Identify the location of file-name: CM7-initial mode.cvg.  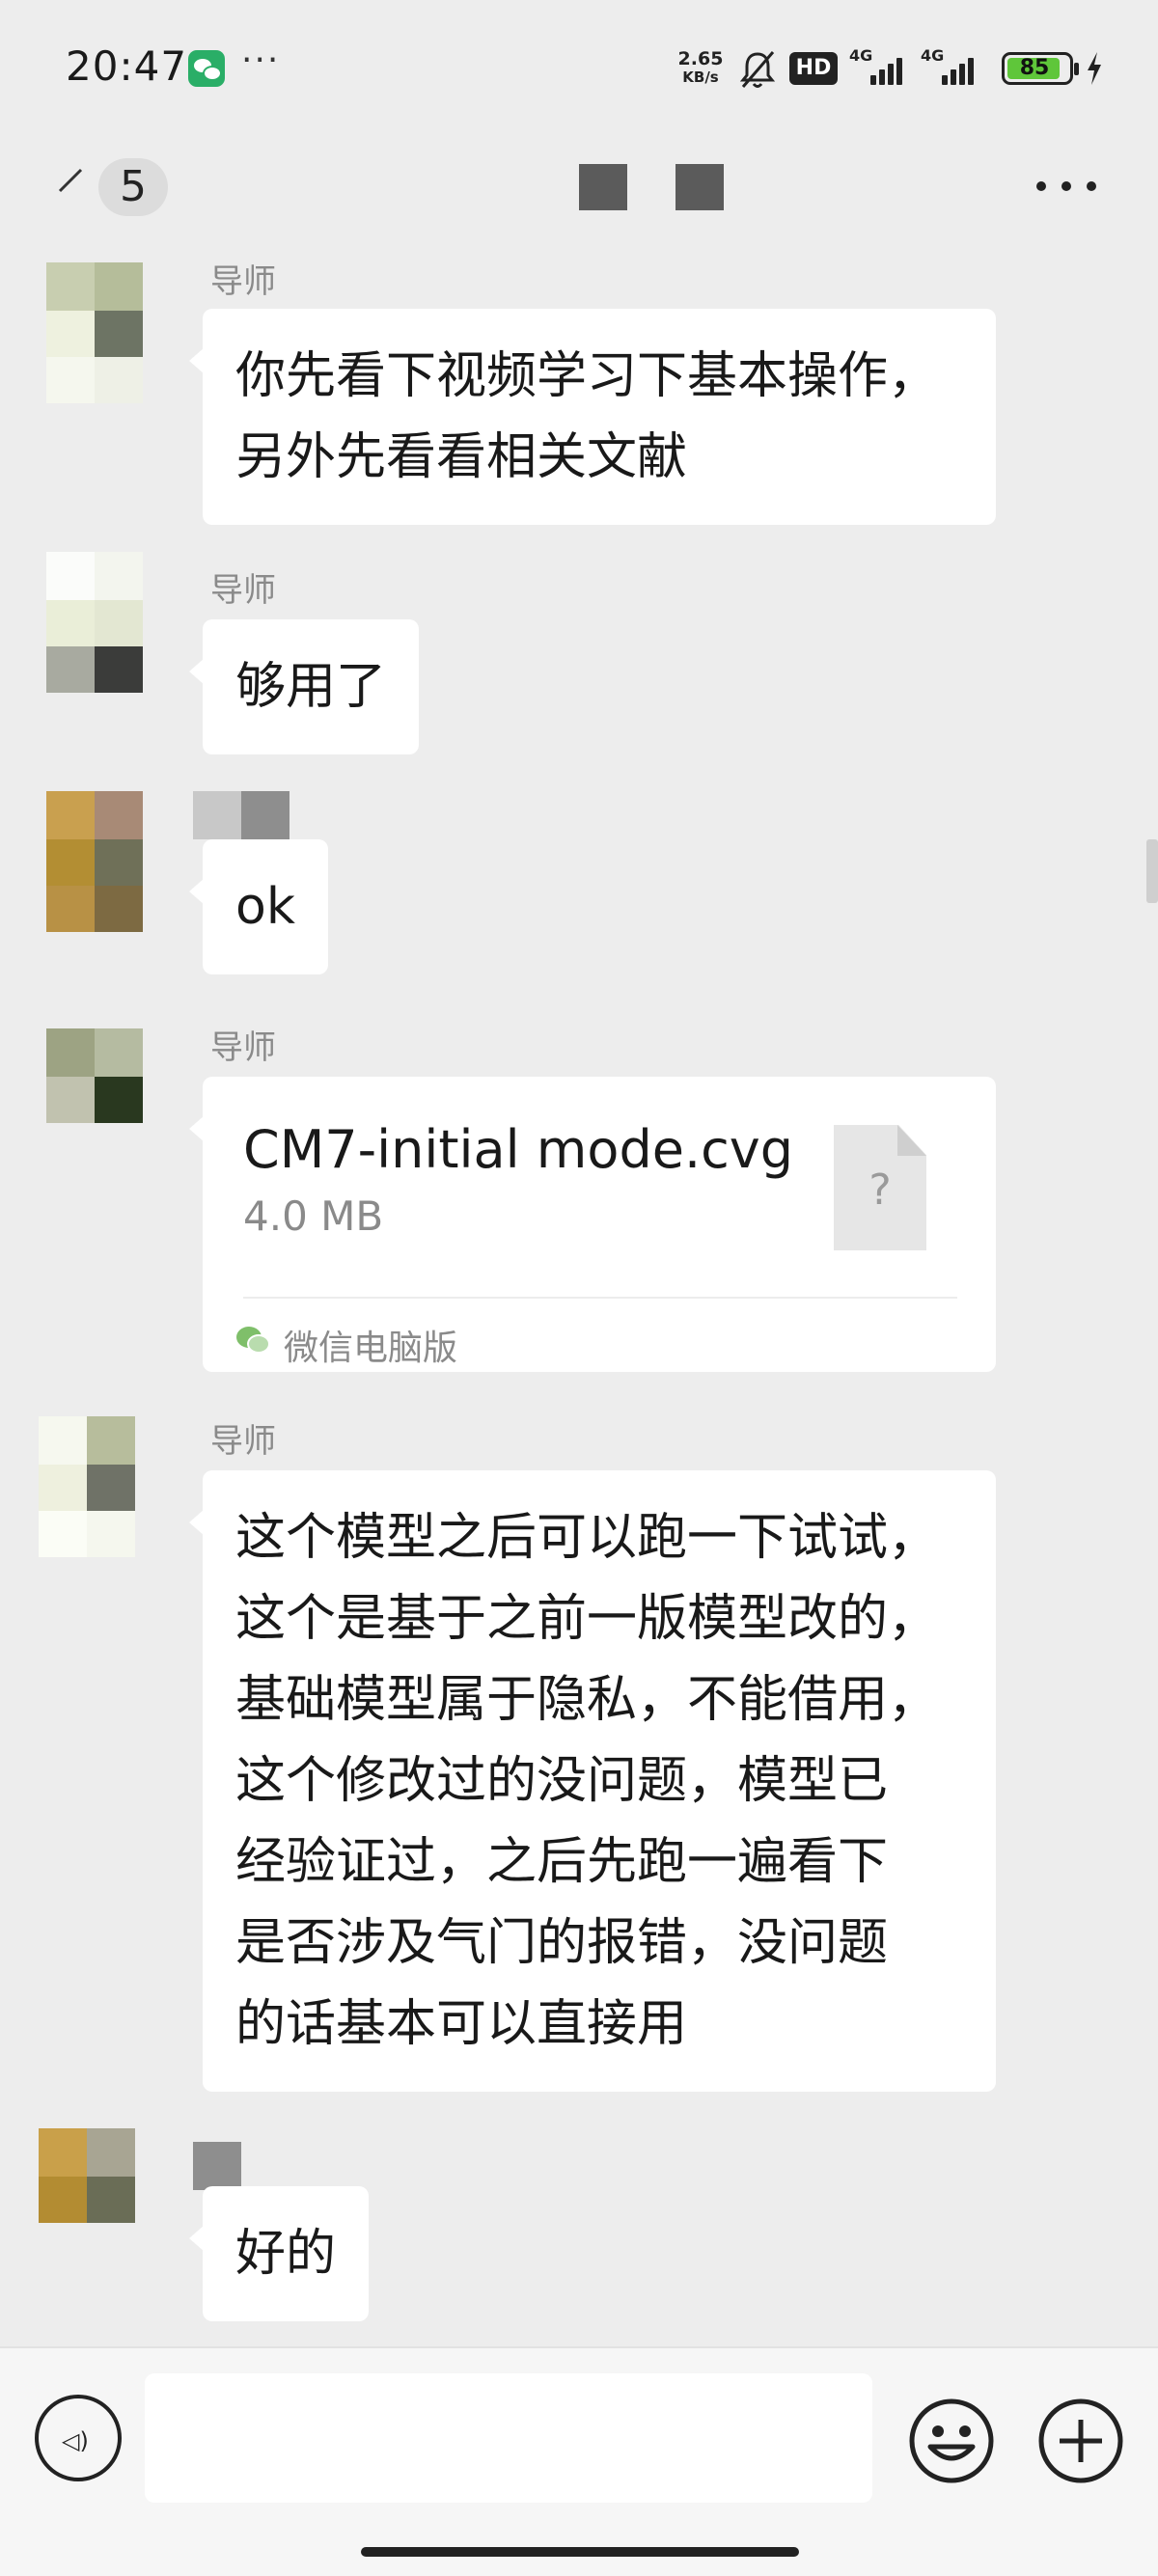
(518, 1150).